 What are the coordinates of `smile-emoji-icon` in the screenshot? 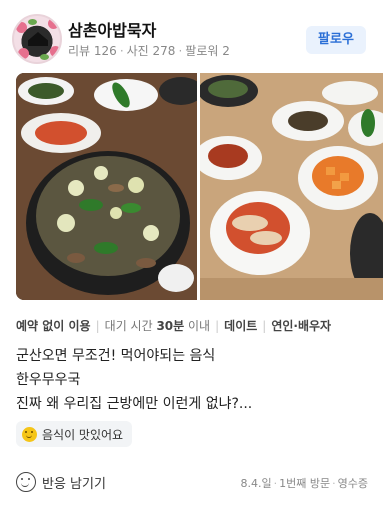 It's located at (29, 434).